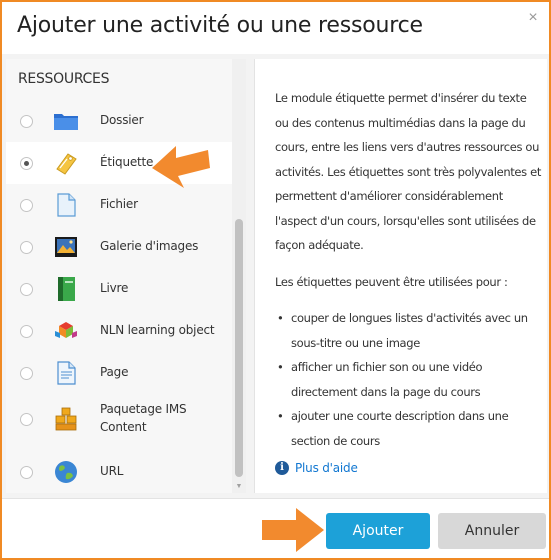  Describe the element at coordinates (114, 372) in the screenshot. I see `item-label: Page` at that location.